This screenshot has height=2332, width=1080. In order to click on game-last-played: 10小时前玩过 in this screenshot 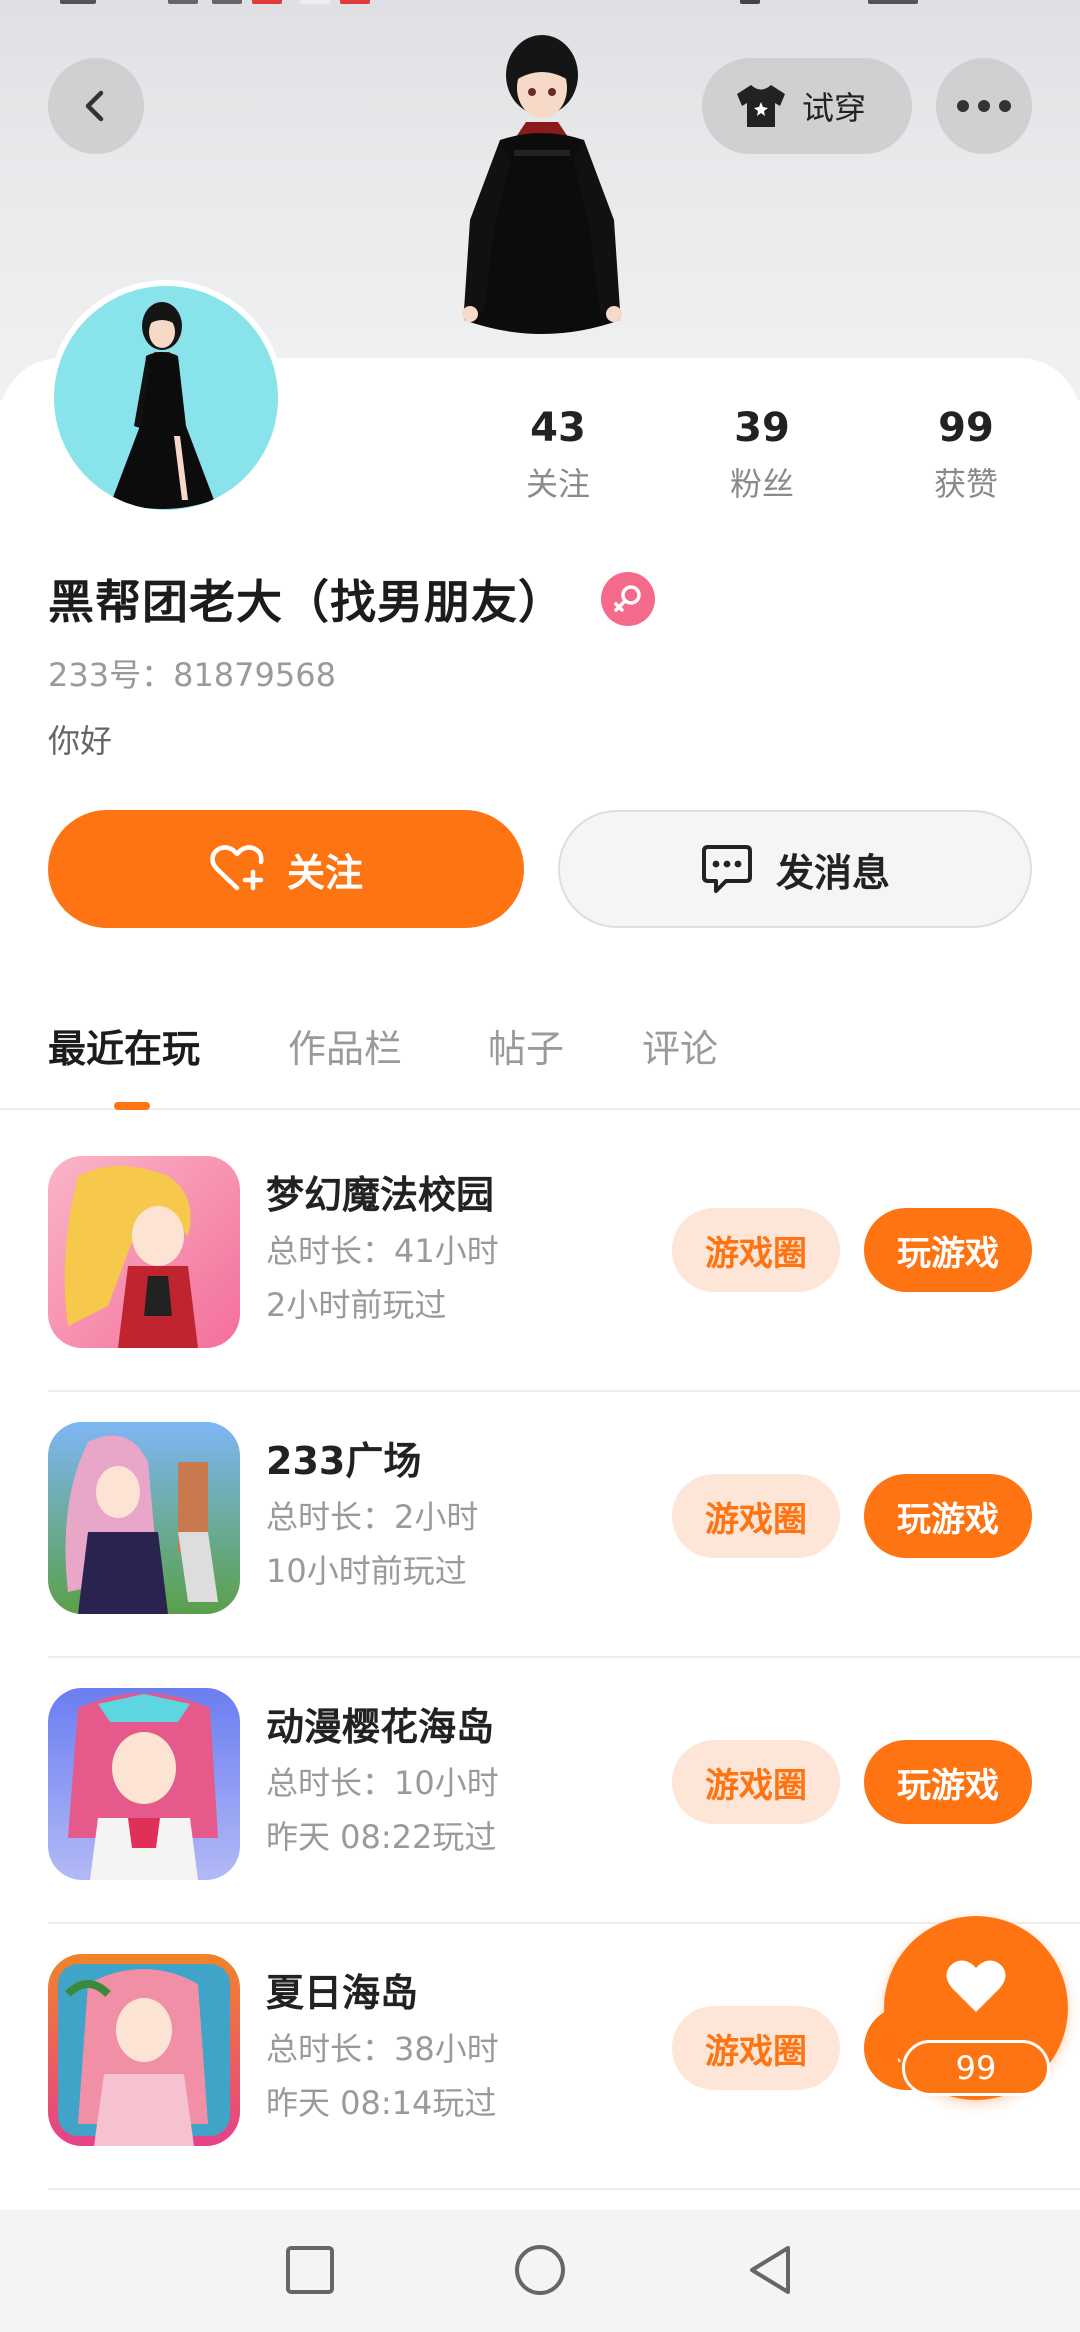, I will do `click(366, 1571)`.